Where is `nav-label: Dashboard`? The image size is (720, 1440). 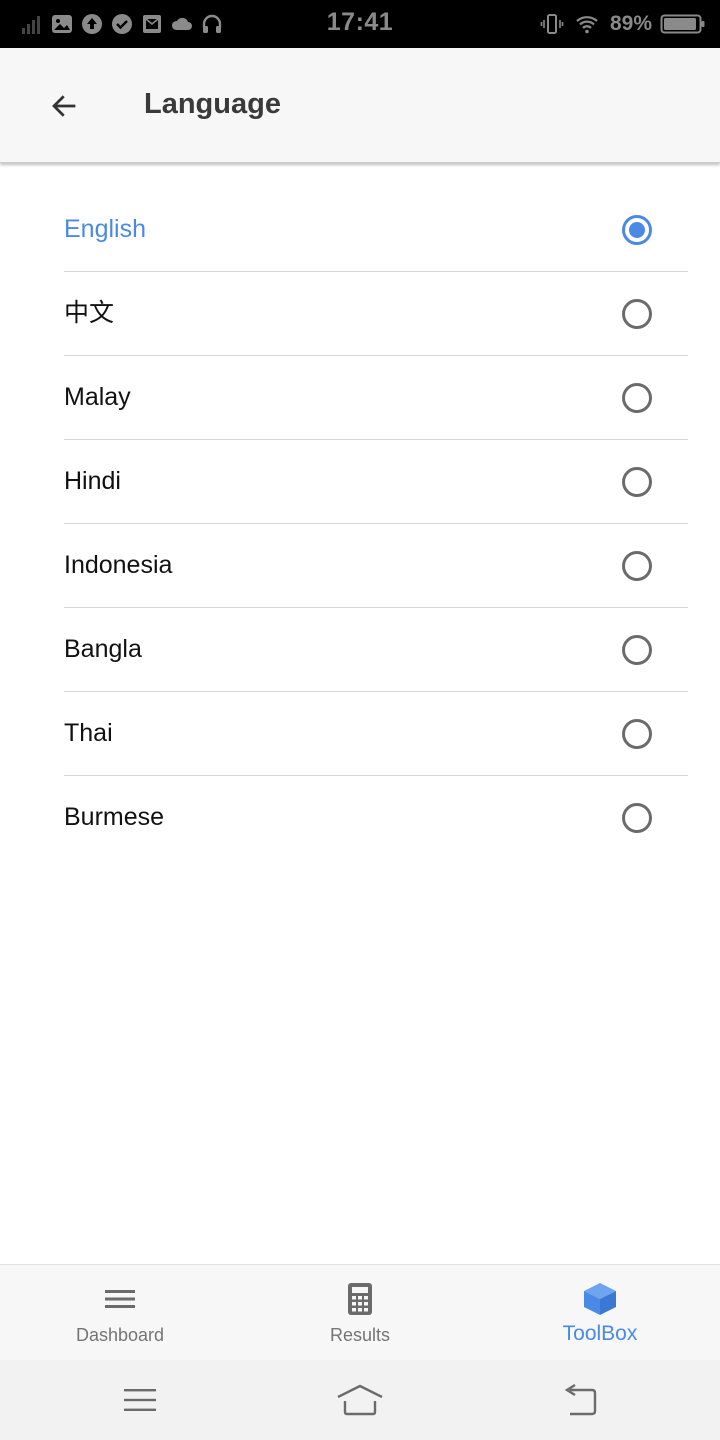
nav-label: Dashboard is located at coordinates (120, 1335).